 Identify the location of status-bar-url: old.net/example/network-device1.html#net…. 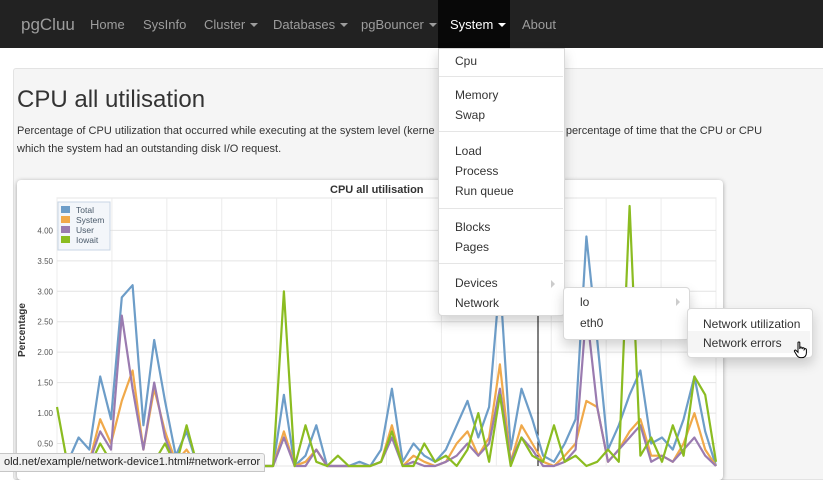
(133, 462).